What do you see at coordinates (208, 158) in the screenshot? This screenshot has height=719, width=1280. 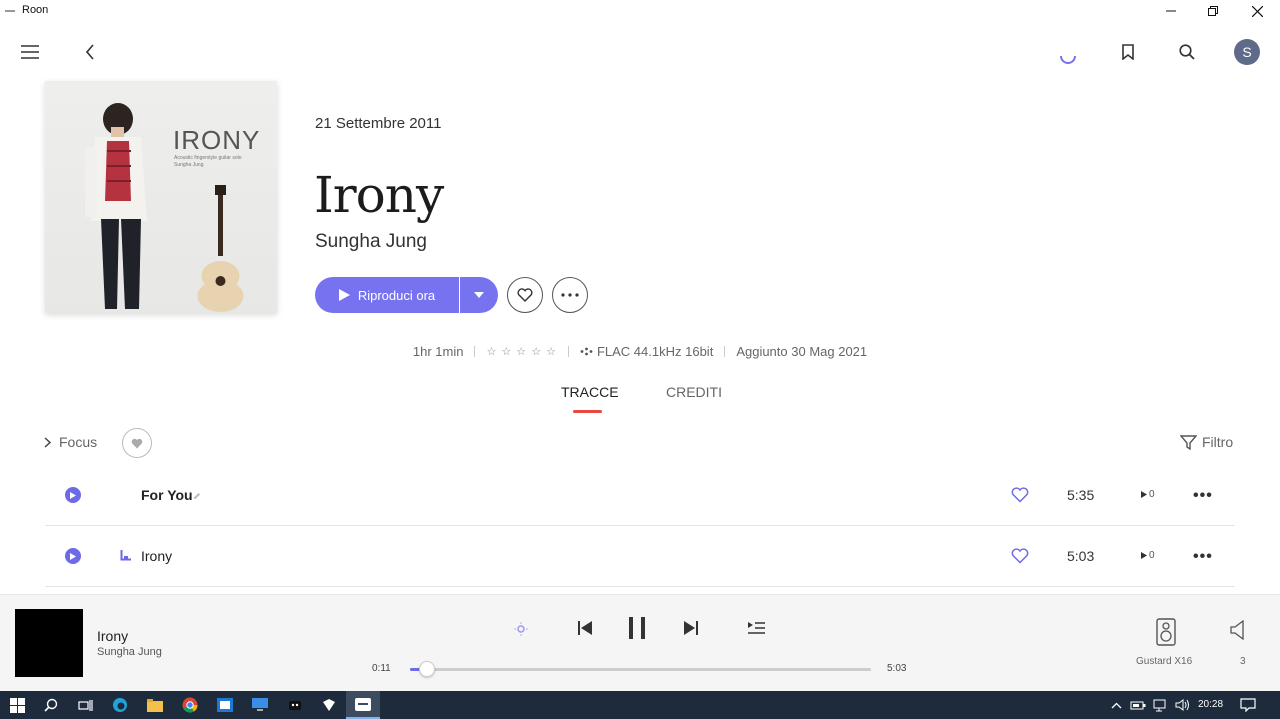 I see `cover-subtitle: Acoustic fingerstyle guitar solo` at bounding box center [208, 158].